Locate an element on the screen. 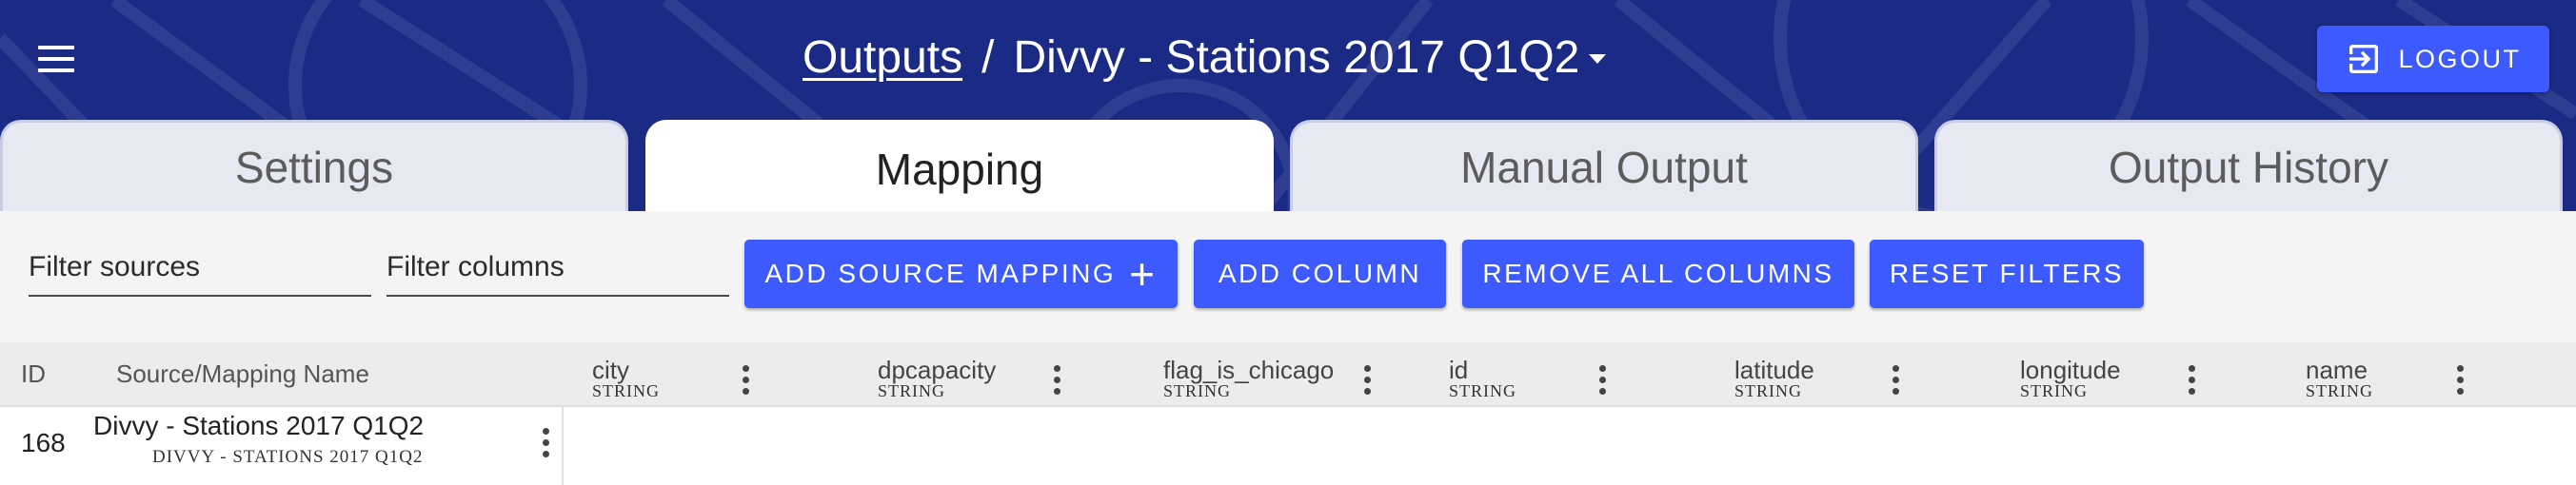 This screenshot has height=485, width=2576. dropdown-caret-icon is located at coordinates (1598, 59).